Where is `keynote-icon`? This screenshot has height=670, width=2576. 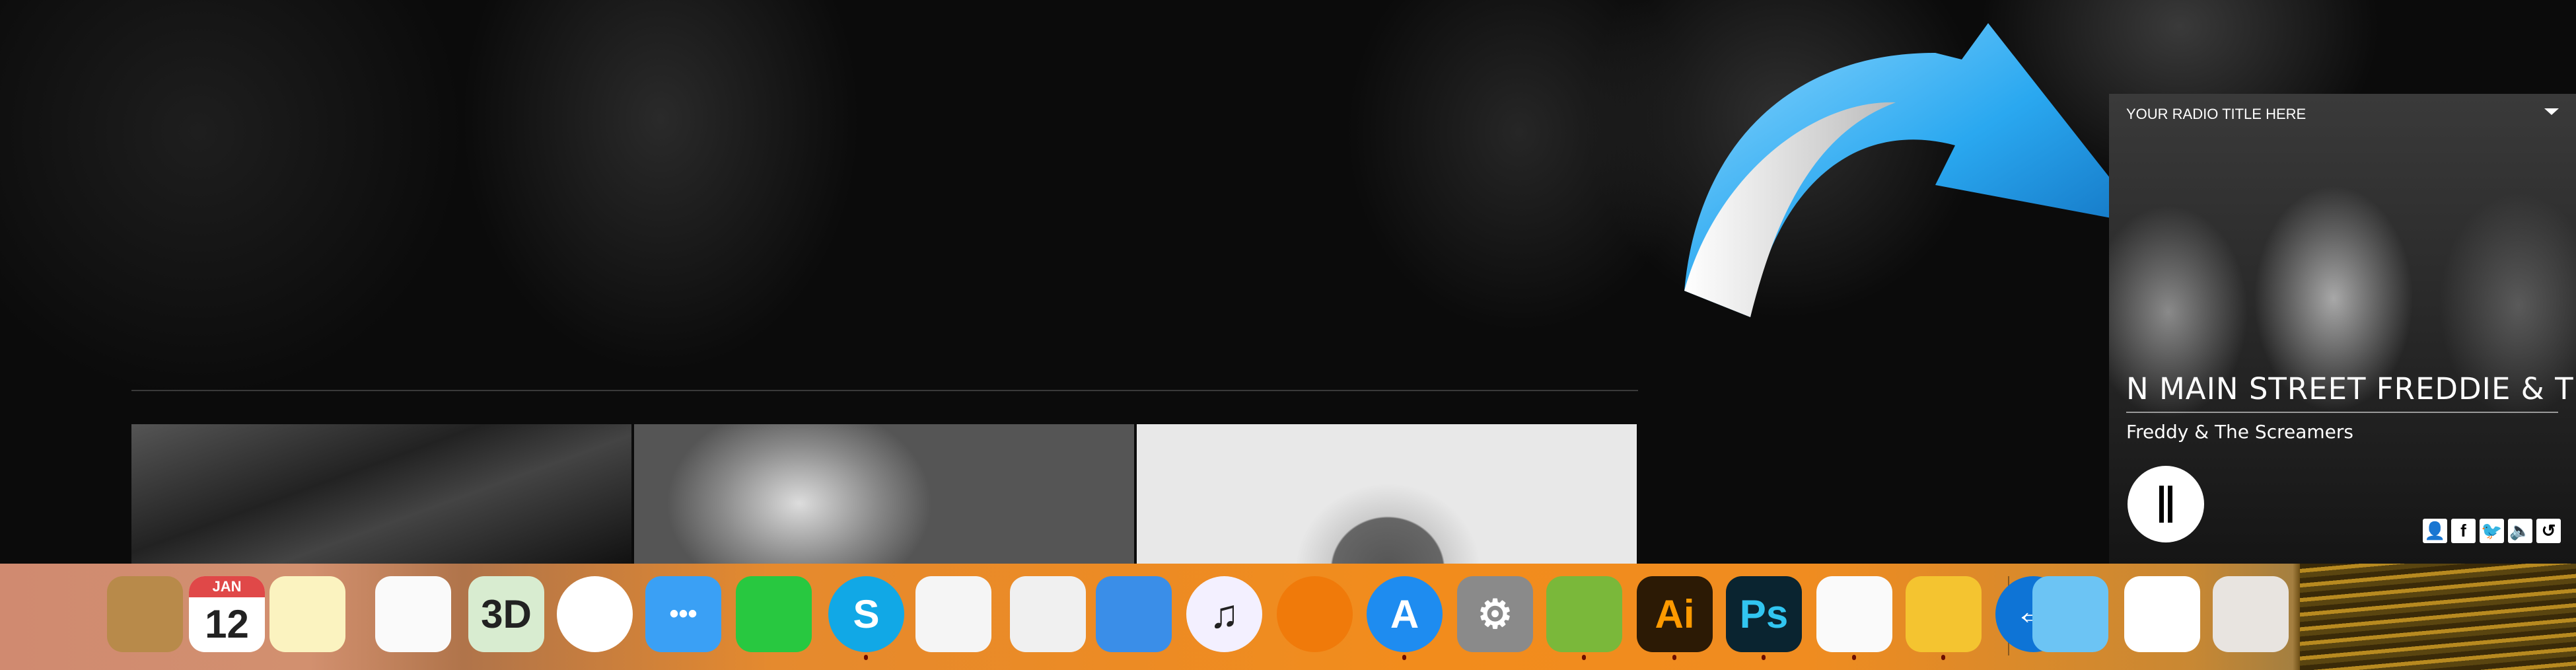
keynote-icon is located at coordinates (1134, 614).